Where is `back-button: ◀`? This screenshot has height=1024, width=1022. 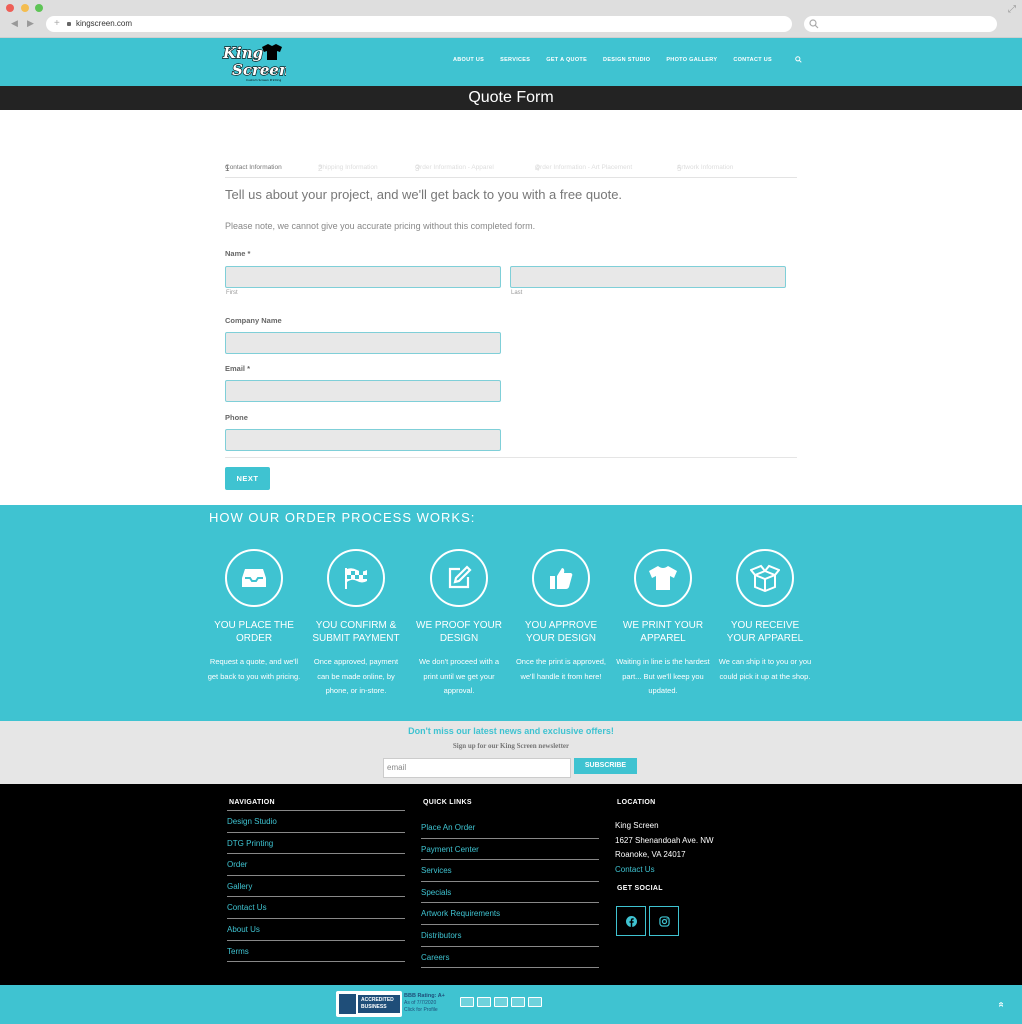 back-button: ◀ is located at coordinates (14, 23).